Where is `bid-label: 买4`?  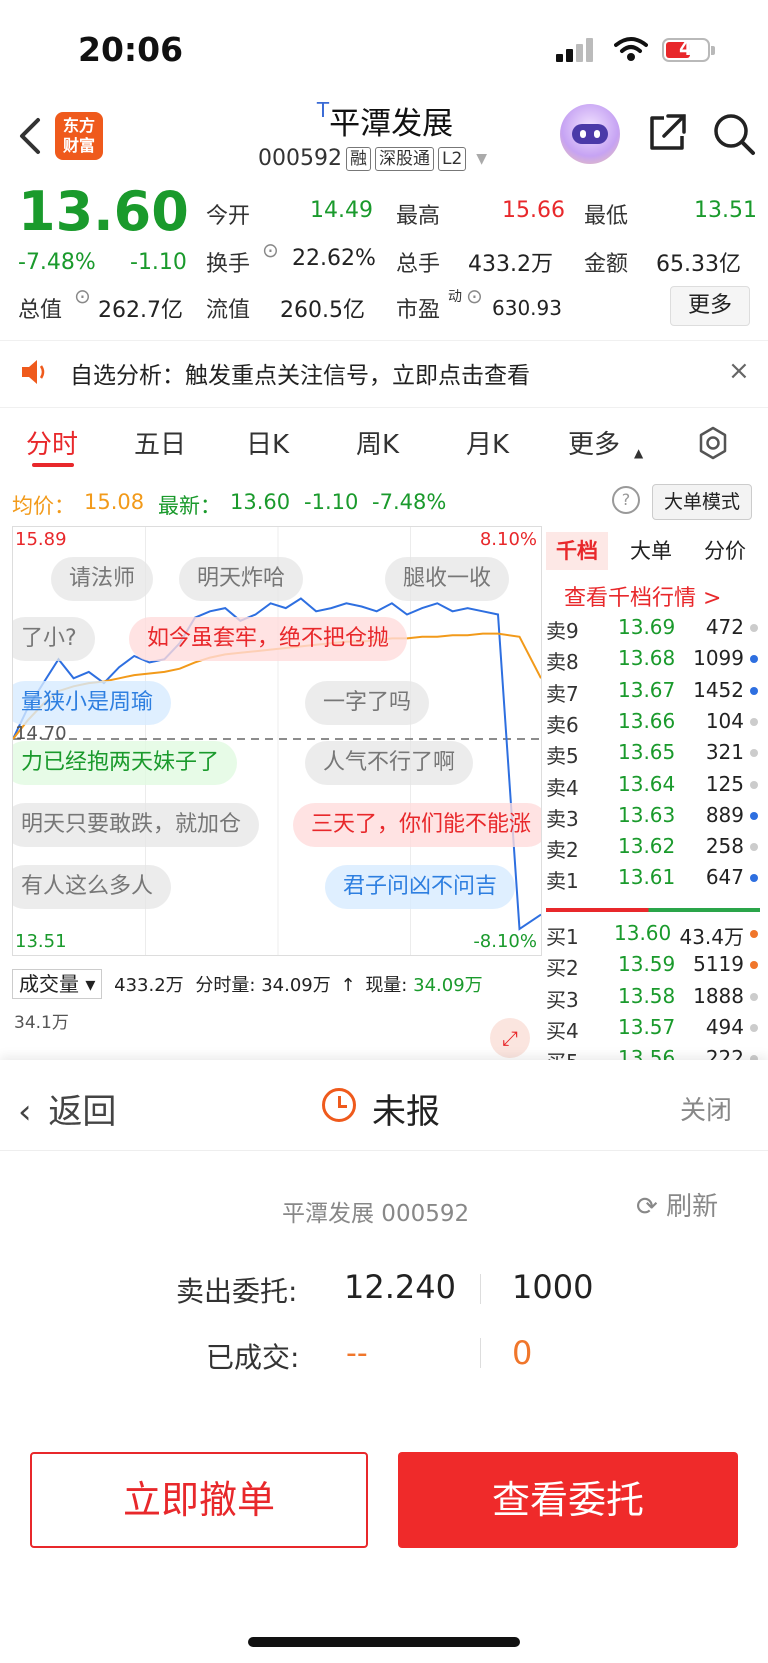
bid-label: 买4 is located at coordinates (562, 1030).